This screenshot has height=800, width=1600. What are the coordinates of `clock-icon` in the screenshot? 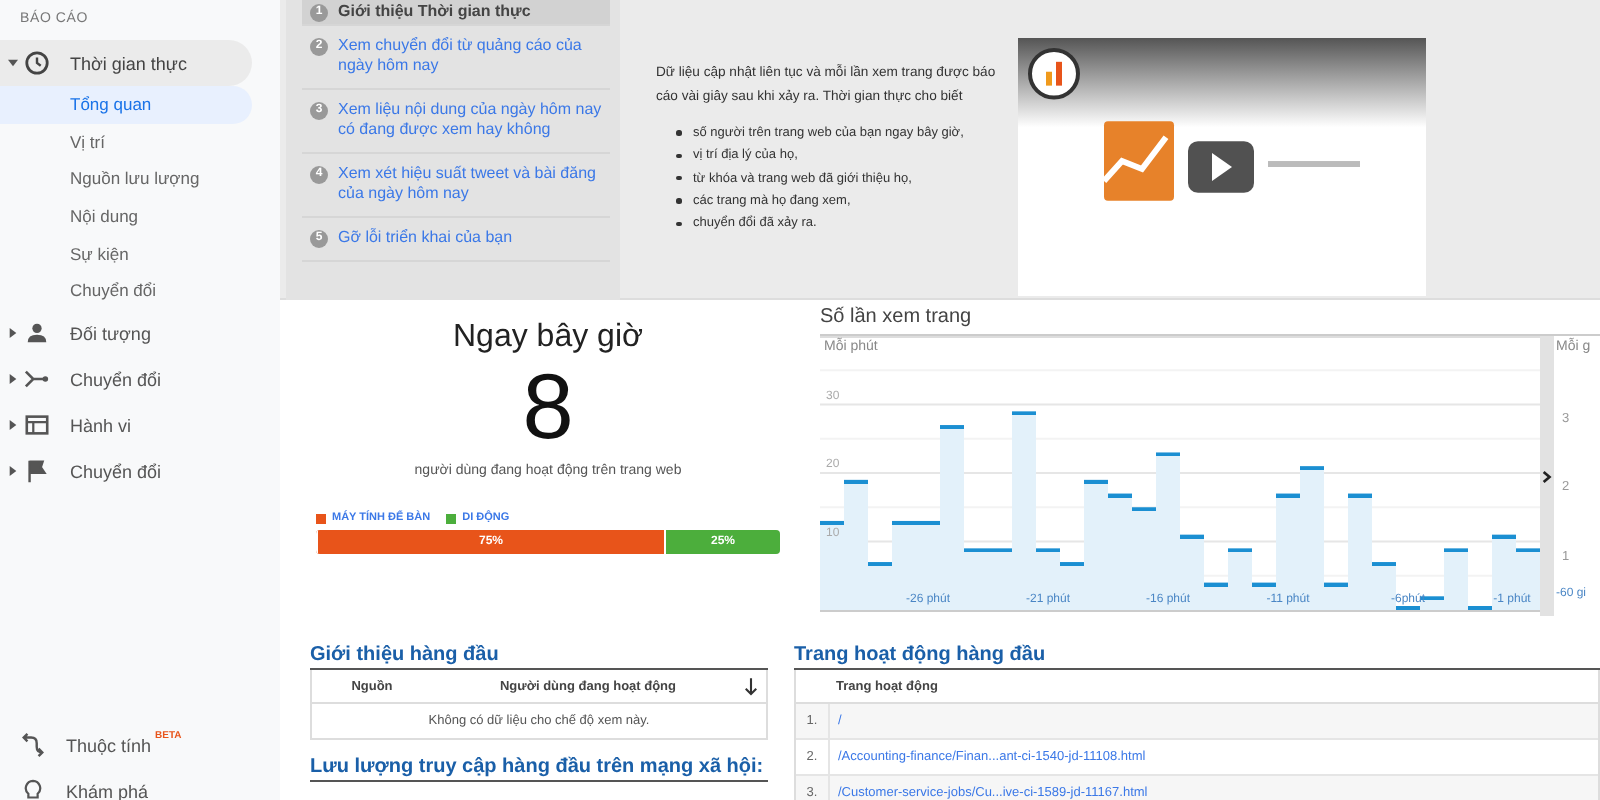 It's located at (37, 63).